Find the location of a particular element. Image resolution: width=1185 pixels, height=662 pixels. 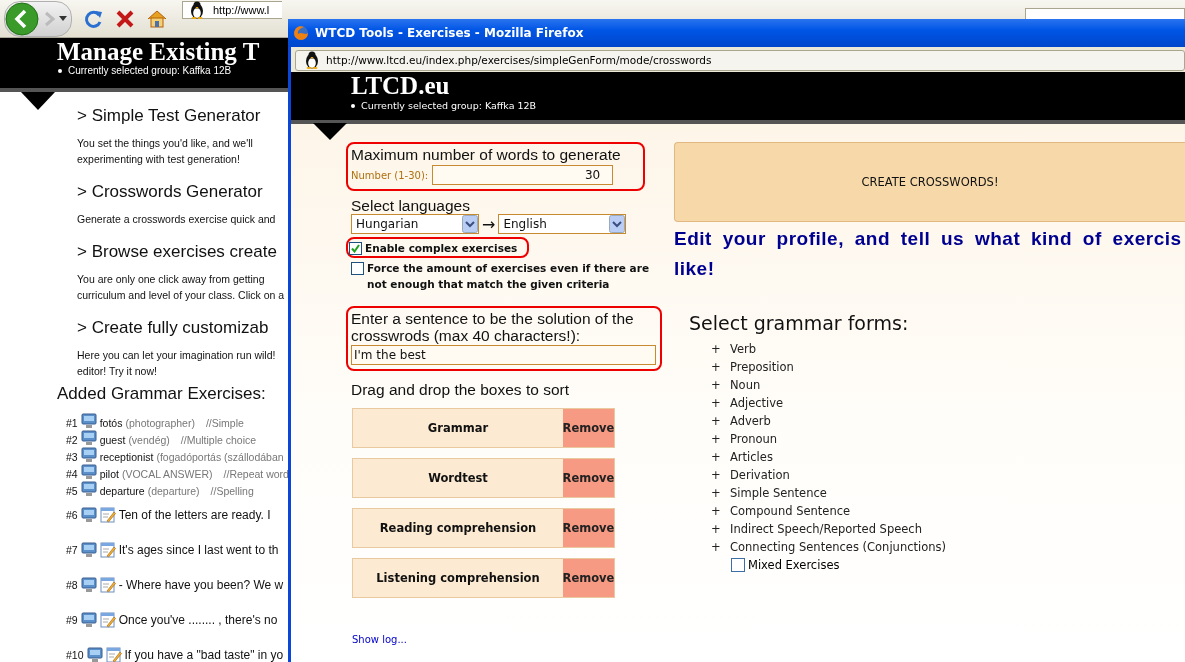

create-button: CREATE CROSSWORDS! is located at coordinates (929, 182).